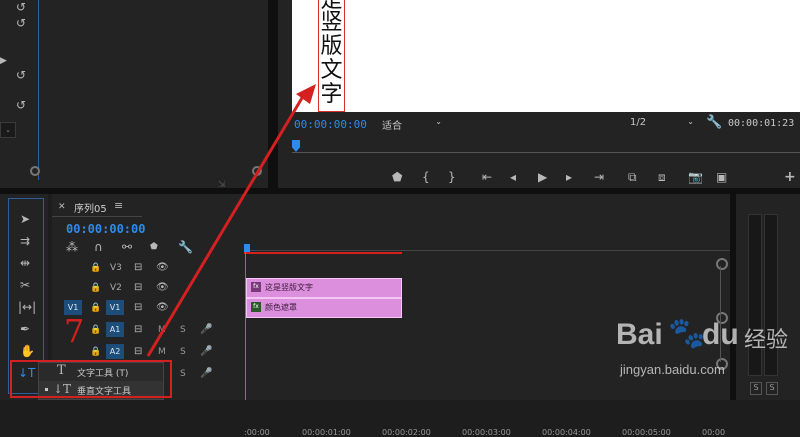 The height and width of the screenshot is (437, 800). What do you see at coordinates (225, 227) in the screenshot?
I see `arrow-shaft` at bounding box center [225, 227].